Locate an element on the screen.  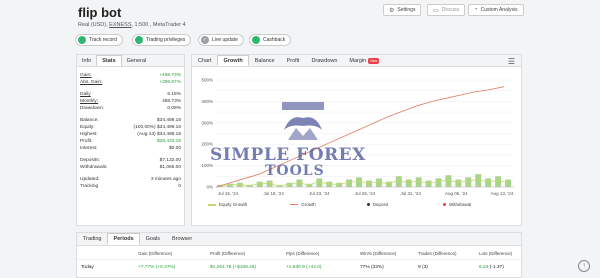
gear-icon: ⚙ is located at coordinates (392, 10).